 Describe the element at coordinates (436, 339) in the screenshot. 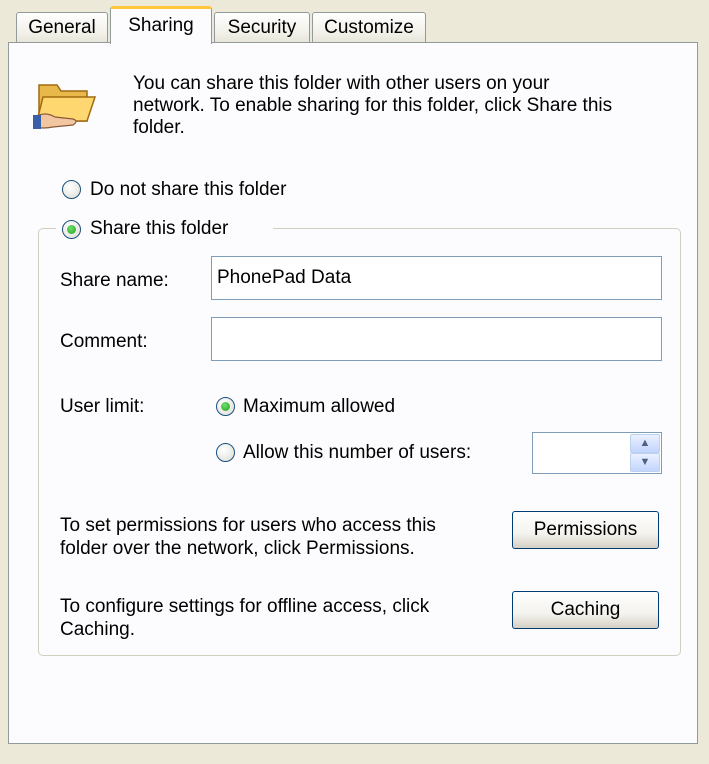

I see `comment-input` at that location.